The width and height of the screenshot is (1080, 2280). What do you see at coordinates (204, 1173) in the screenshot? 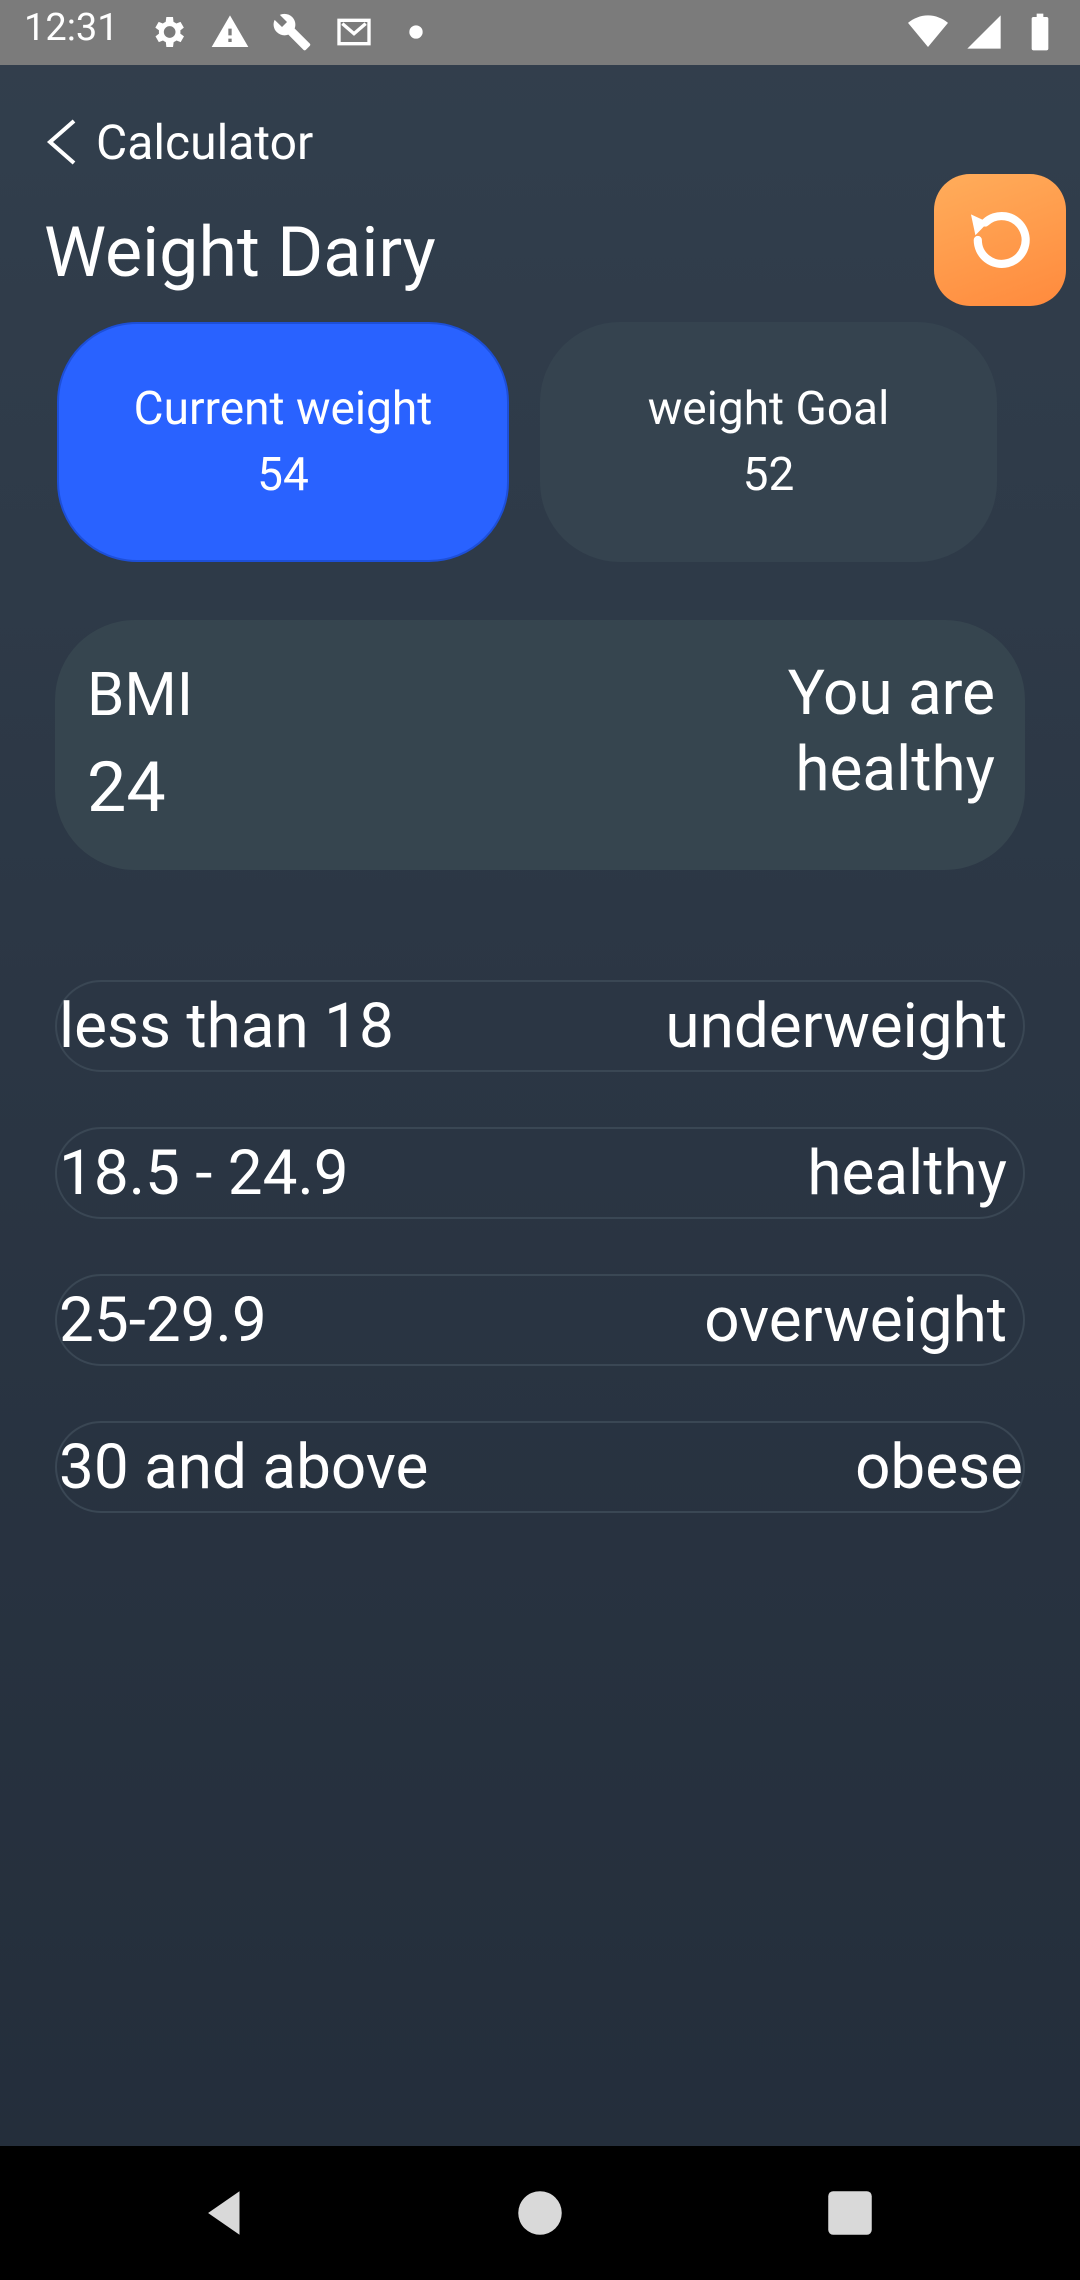
I see `range-value: 18.5 - 24.9` at bounding box center [204, 1173].